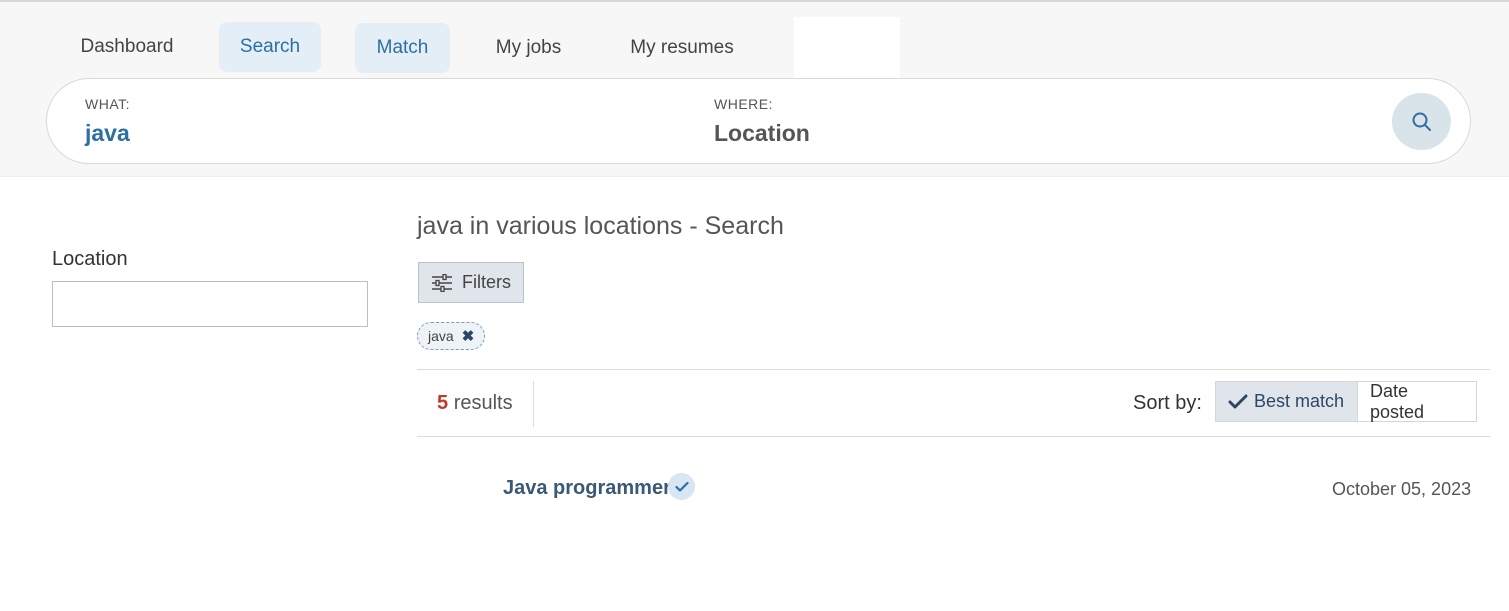 The height and width of the screenshot is (611, 1509). I want to click on filter-chip: java ✖, so click(451, 336).